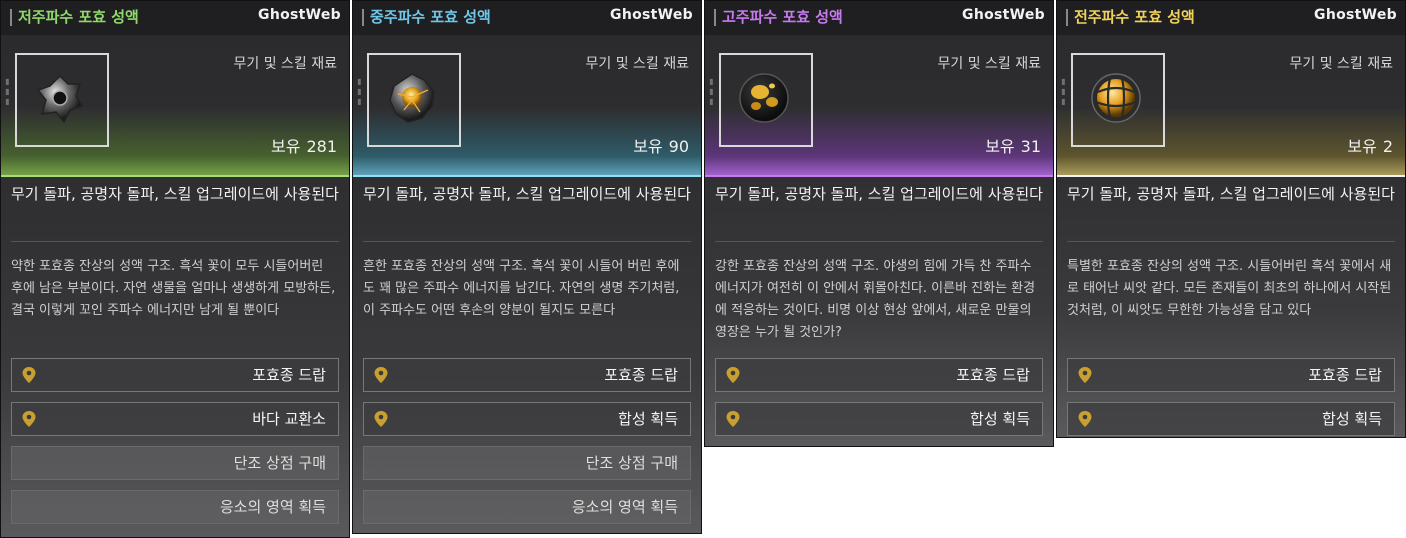  I want to click on owned-value: 281, so click(321, 146).